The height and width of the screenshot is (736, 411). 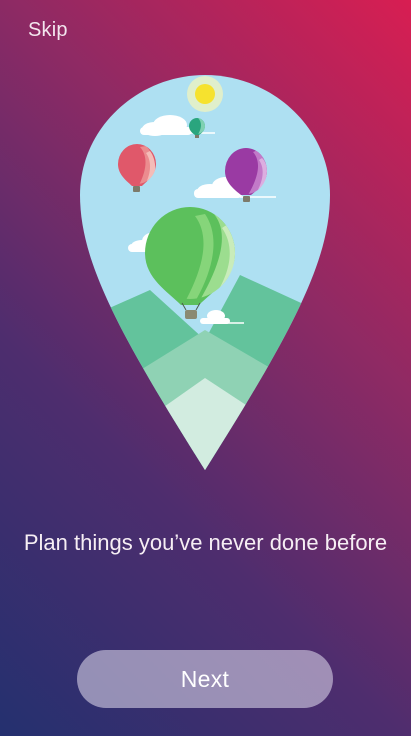 What do you see at coordinates (205, 542) in the screenshot?
I see `onboarding-tagline: Plan things you’ve never done before` at bounding box center [205, 542].